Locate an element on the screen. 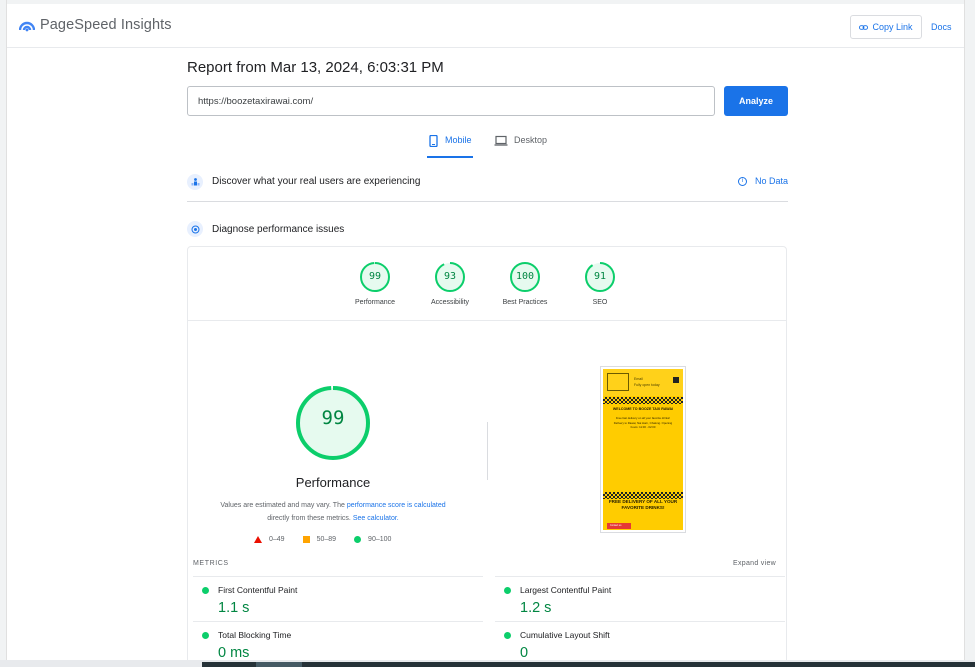 This screenshot has width=975, height=667. performance-title: Performance is located at coordinates (333, 482).